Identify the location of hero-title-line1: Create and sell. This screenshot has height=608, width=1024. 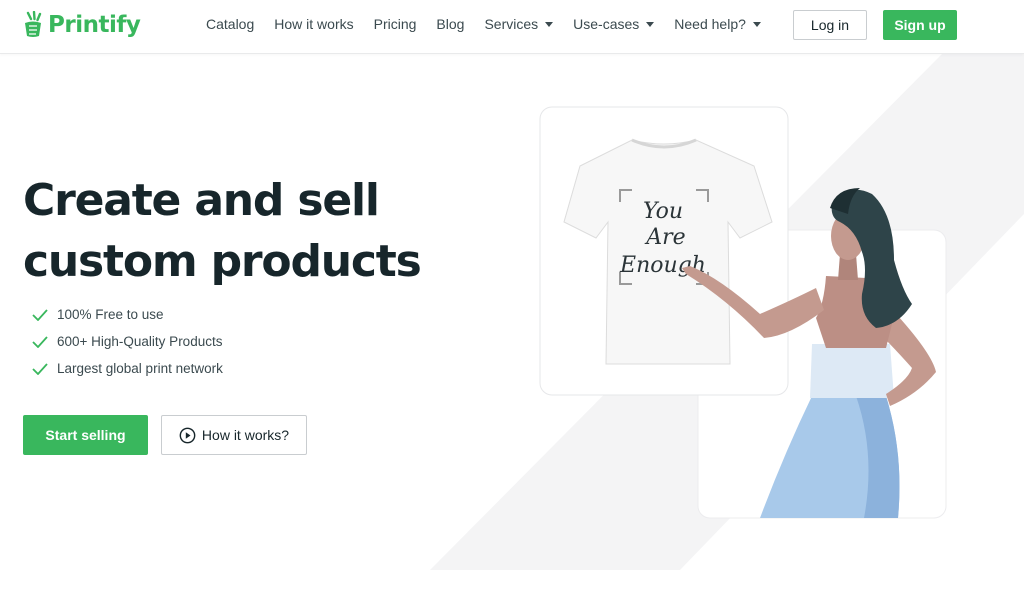
(201, 200).